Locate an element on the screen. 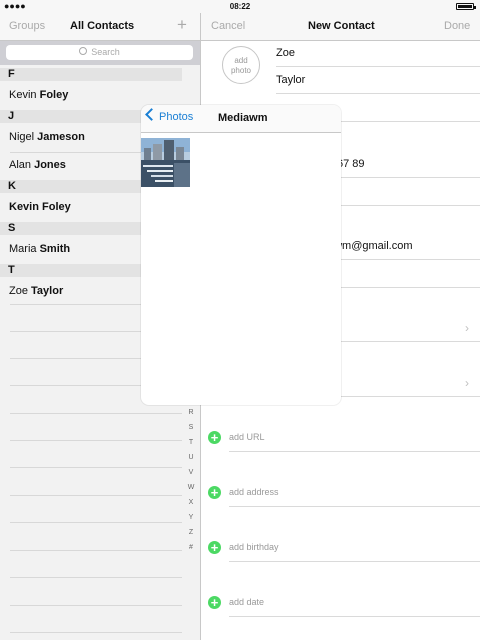  contact-row-alan-jones: Alan Jones is located at coordinates (37, 165).